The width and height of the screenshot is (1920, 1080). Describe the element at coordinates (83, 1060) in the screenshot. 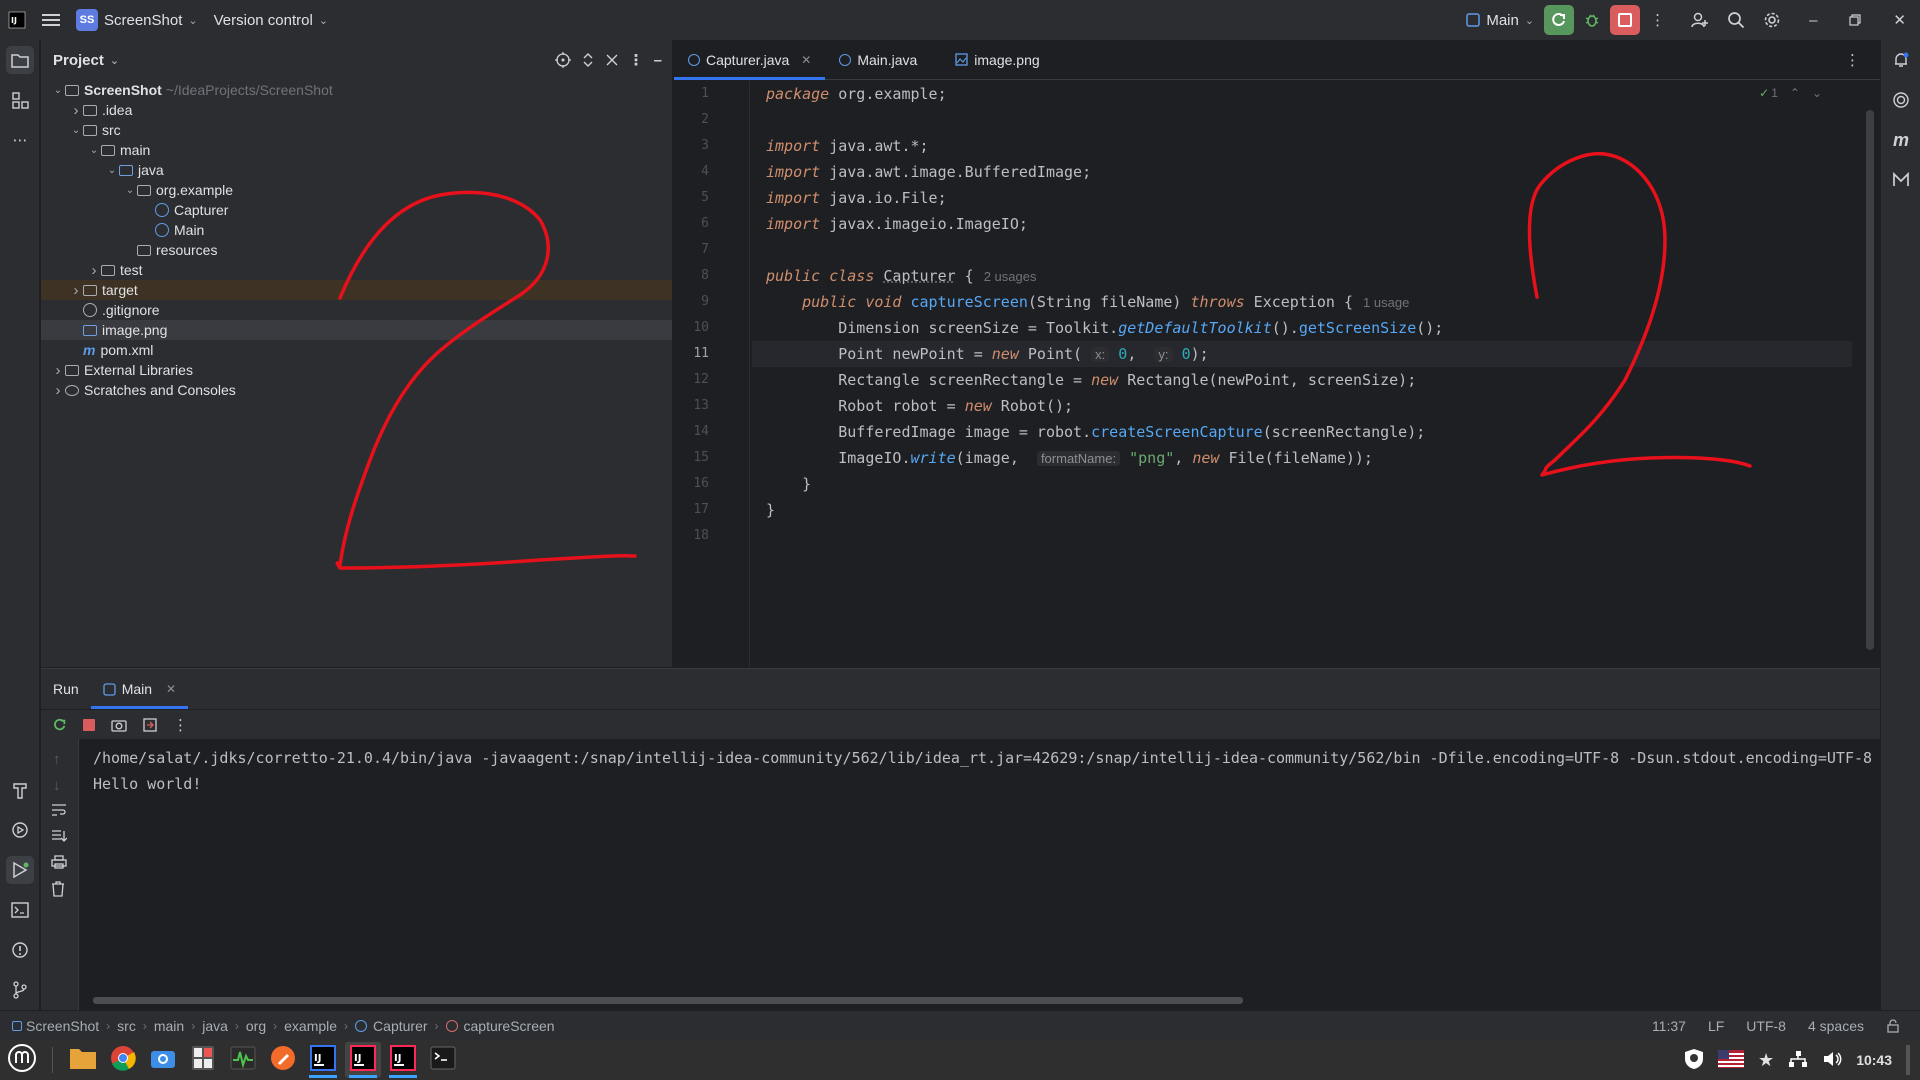

I see `taskbar-files` at that location.